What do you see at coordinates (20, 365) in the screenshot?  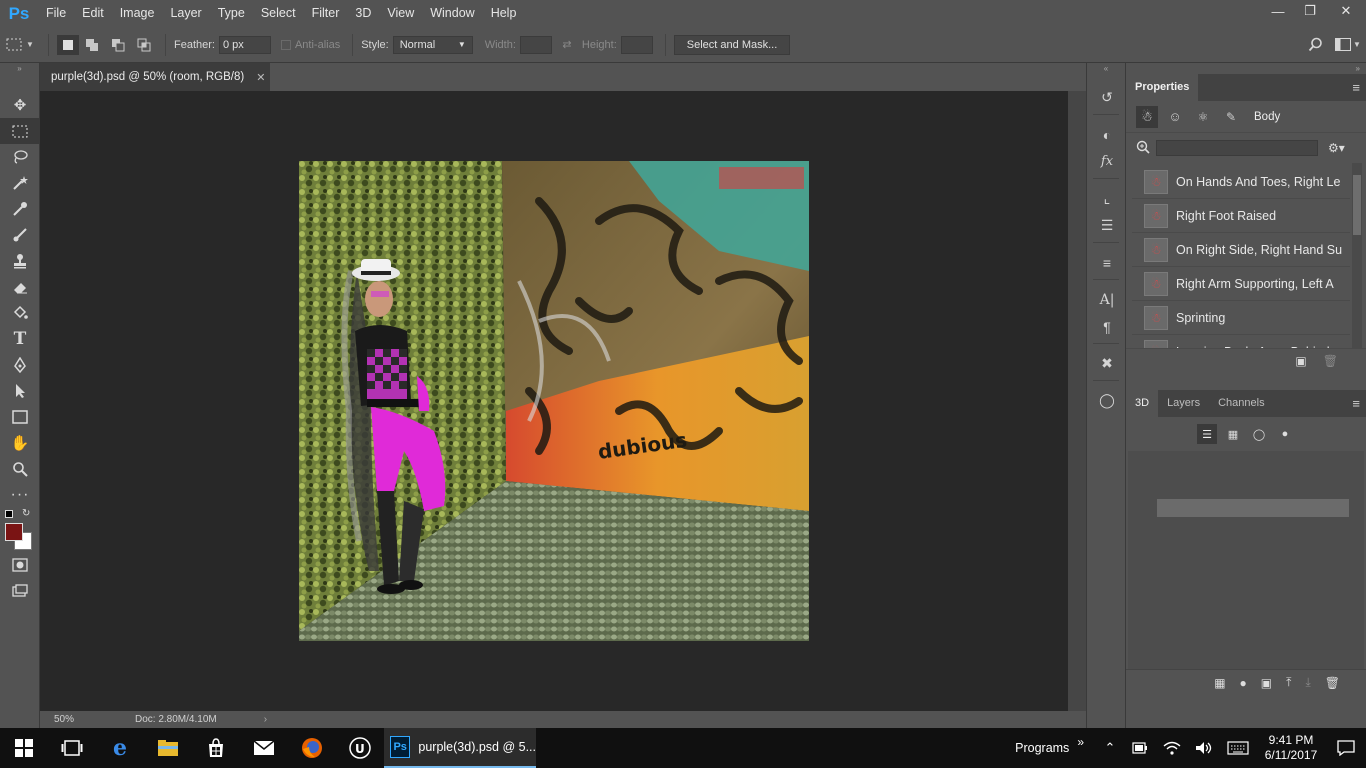 I see `pen-tool-icon` at bounding box center [20, 365].